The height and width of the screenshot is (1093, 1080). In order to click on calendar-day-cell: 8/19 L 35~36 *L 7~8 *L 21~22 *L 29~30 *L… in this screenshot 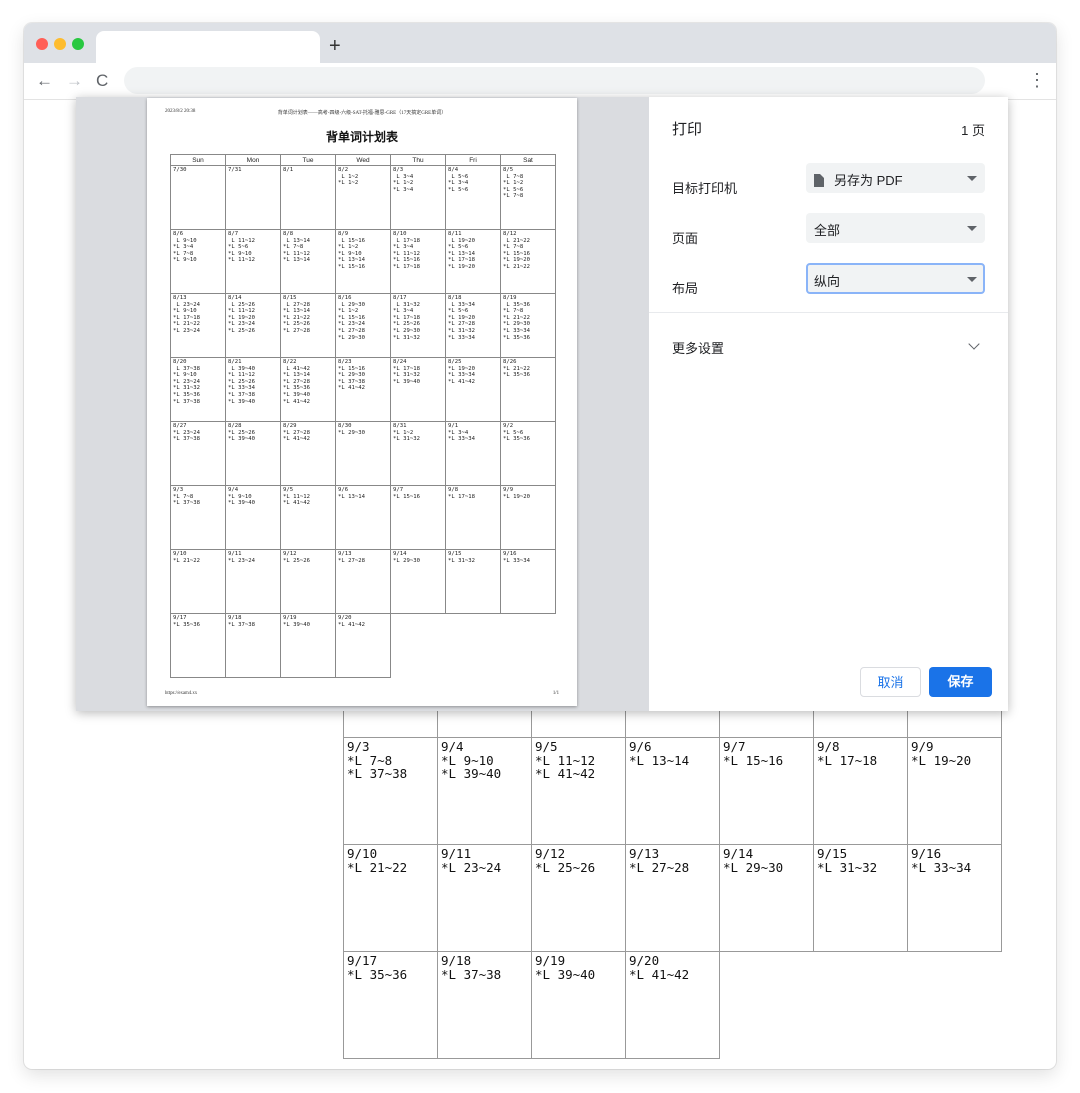, I will do `click(528, 325)`.